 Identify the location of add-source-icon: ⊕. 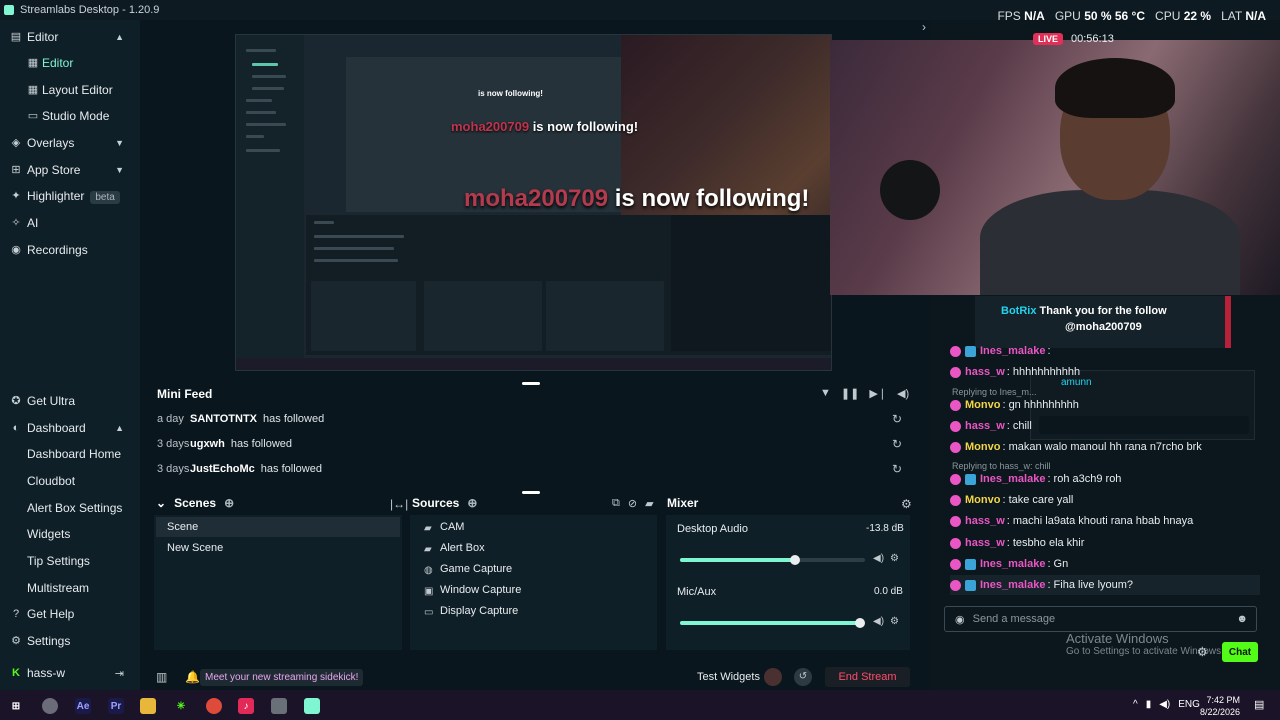
(472, 503).